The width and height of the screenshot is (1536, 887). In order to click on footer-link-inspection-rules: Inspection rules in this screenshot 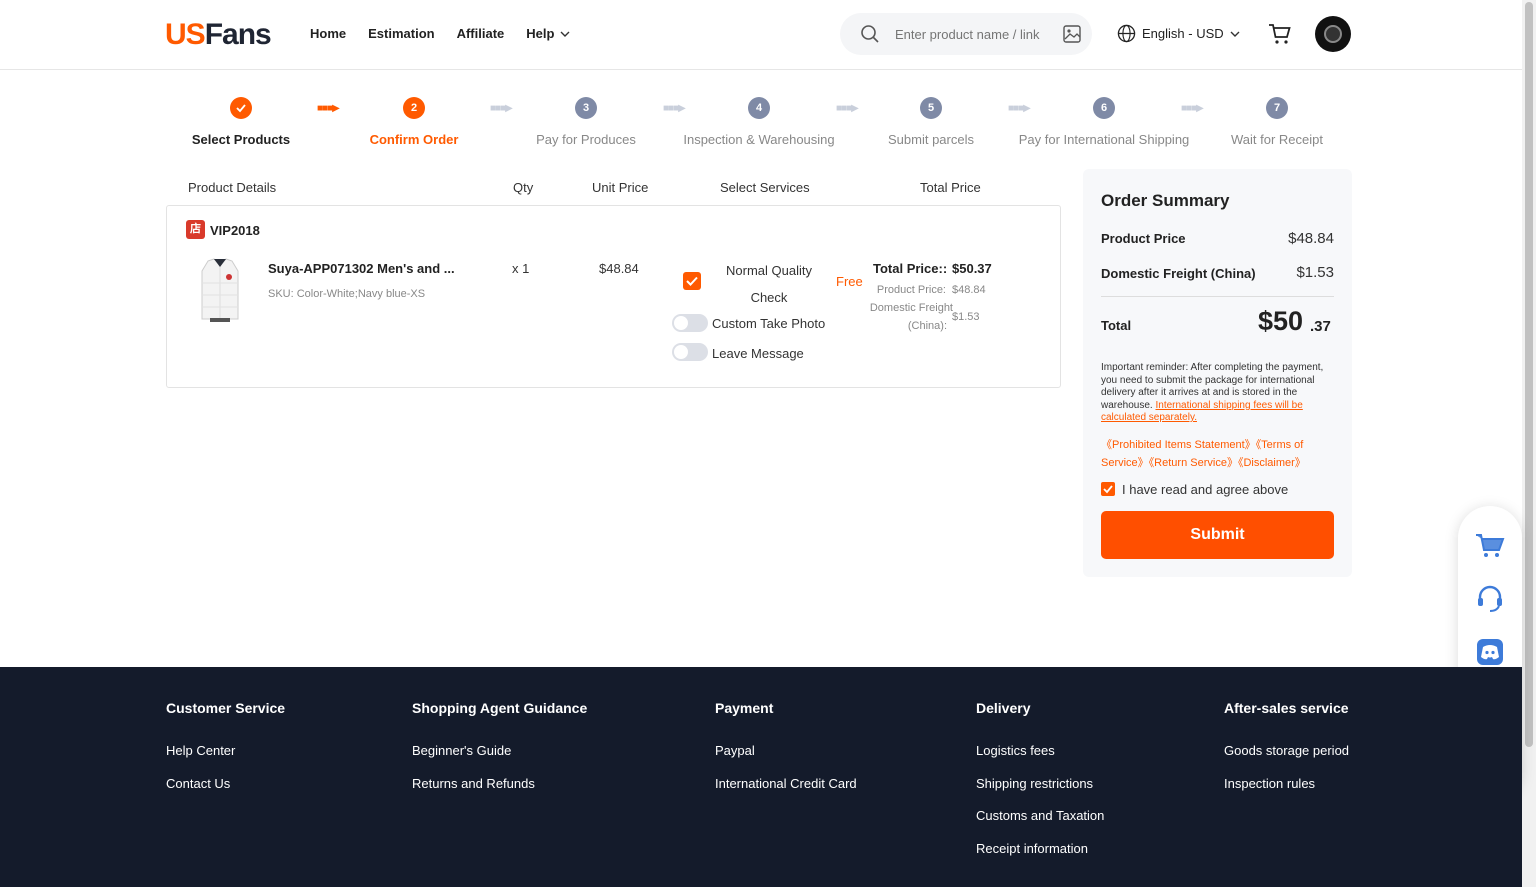, I will do `click(1286, 792)`.